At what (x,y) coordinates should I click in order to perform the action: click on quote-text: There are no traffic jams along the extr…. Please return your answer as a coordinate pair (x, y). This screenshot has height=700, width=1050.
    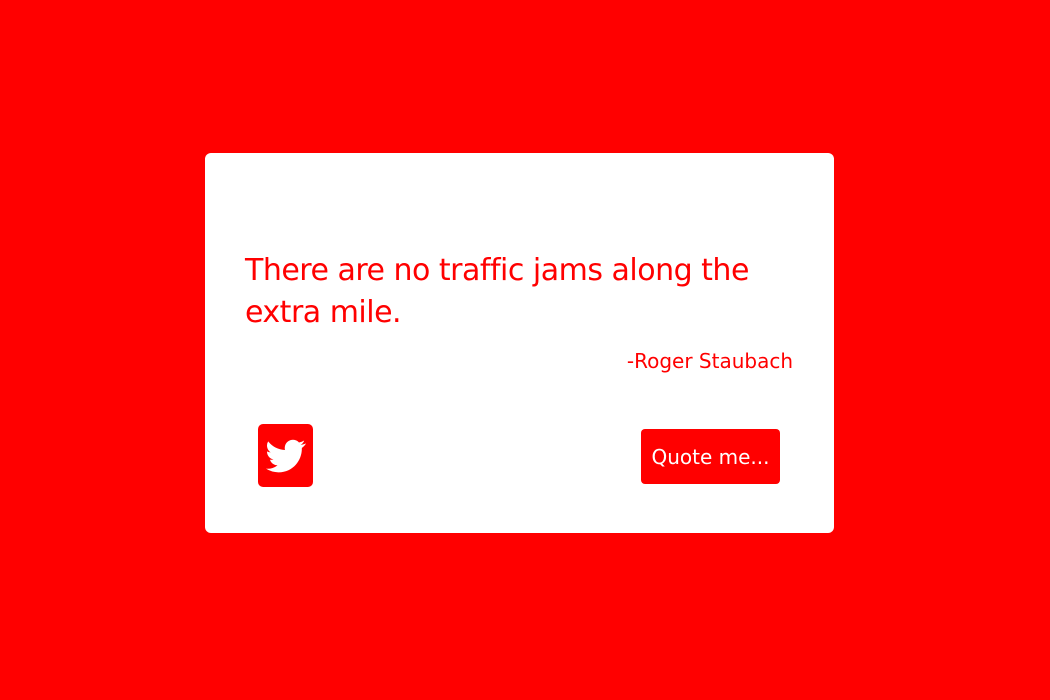
    Looking at the image, I should click on (497, 291).